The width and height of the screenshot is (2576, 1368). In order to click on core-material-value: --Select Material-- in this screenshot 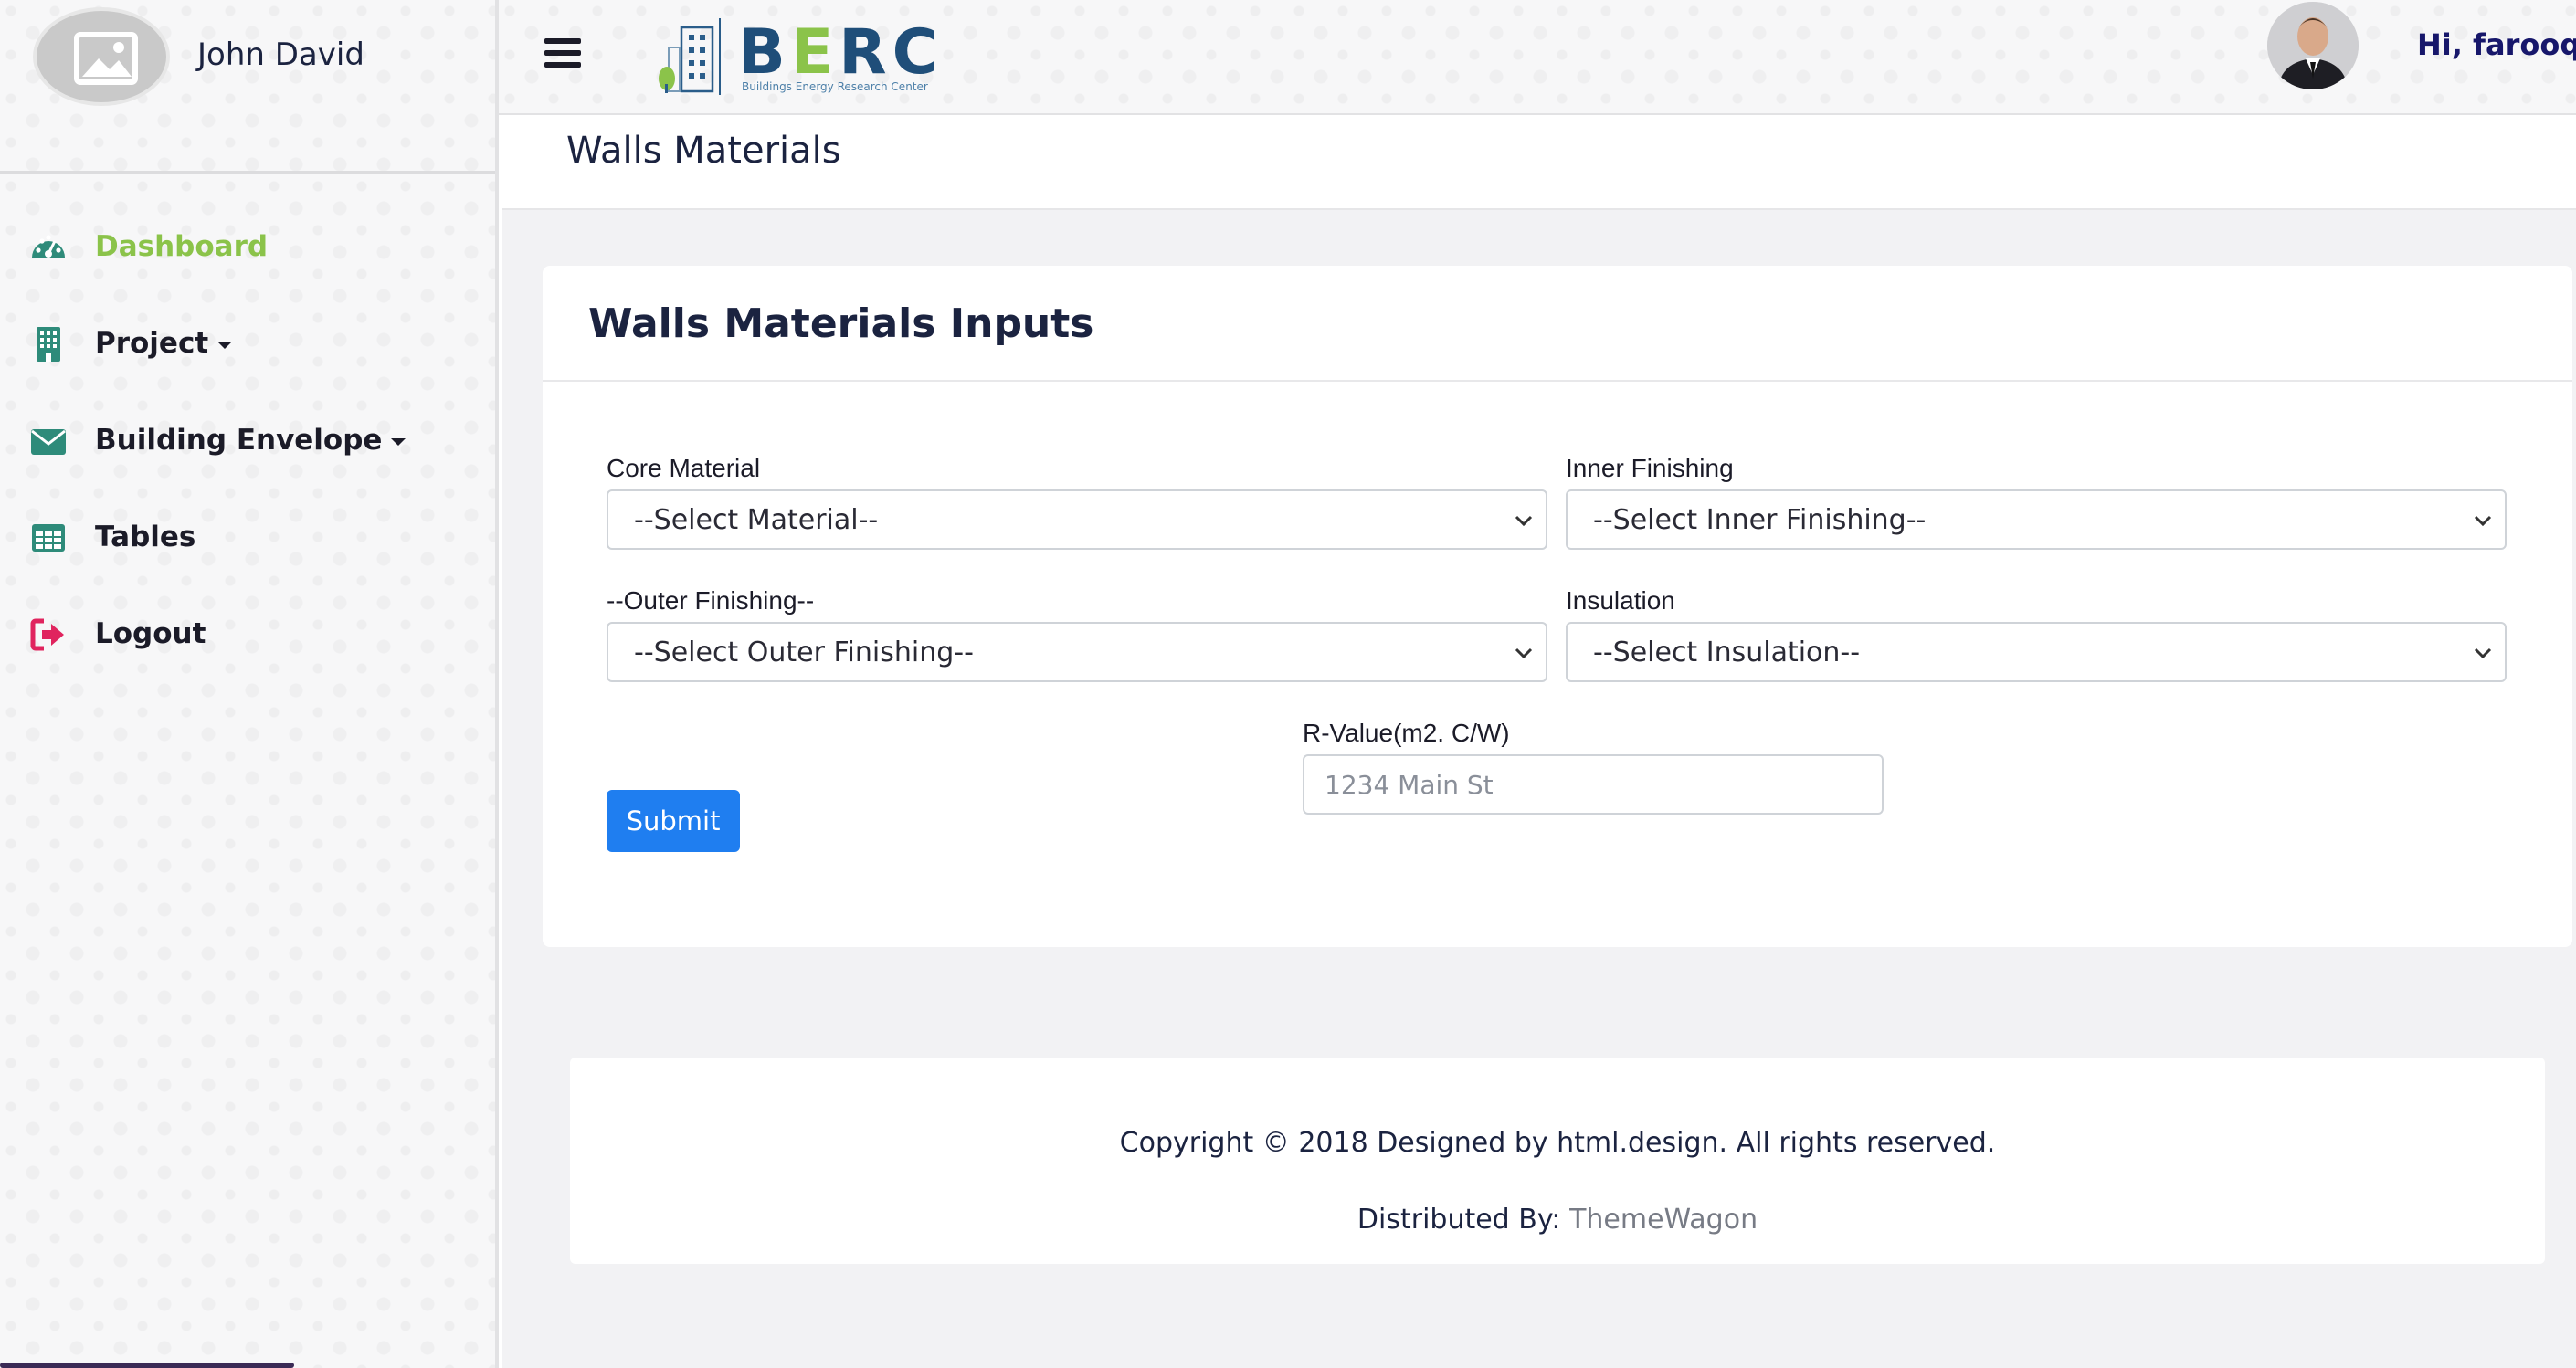, I will do `click(756, 520)`.